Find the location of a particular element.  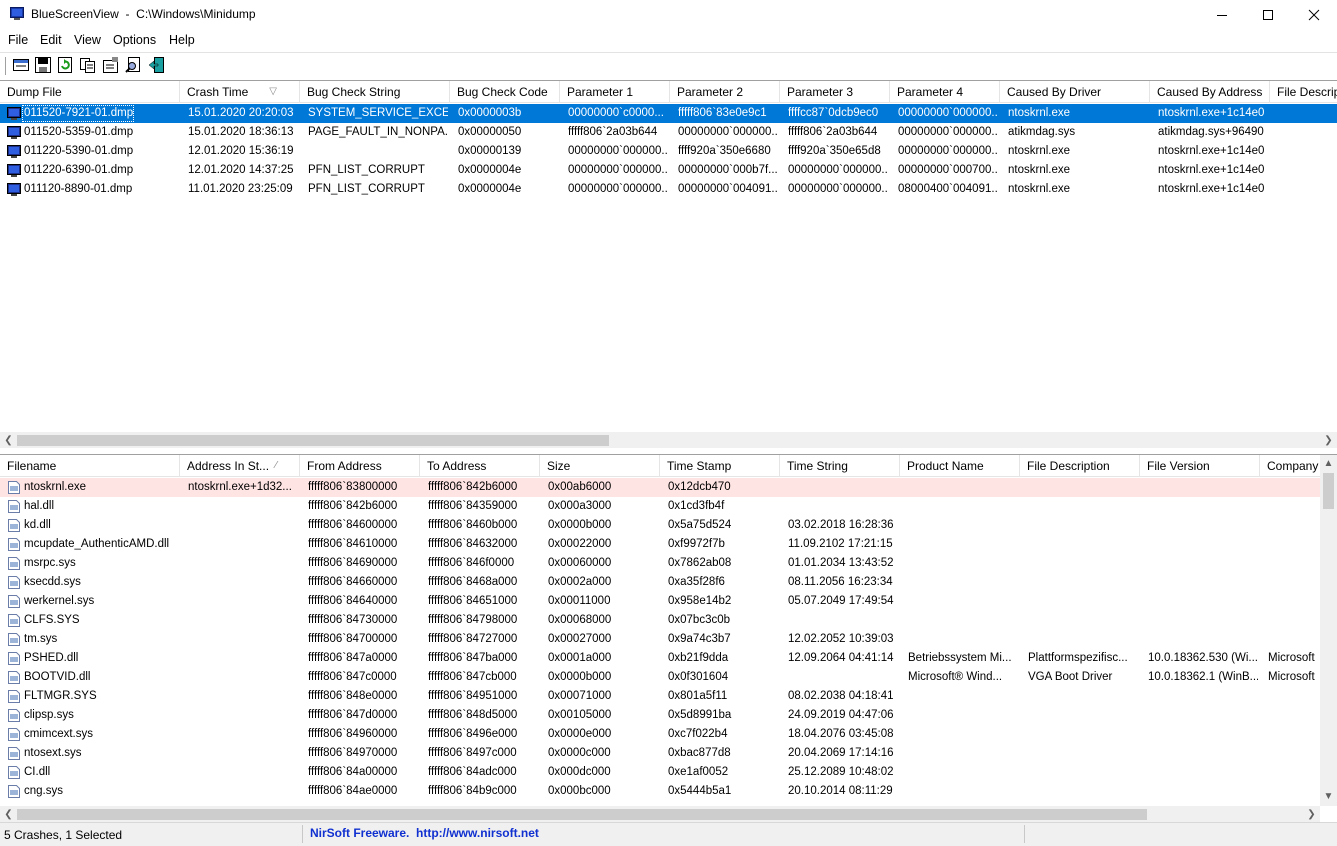

cell-parameter-1: fffff806`2a03b644 is located at coordinates (613, 132).